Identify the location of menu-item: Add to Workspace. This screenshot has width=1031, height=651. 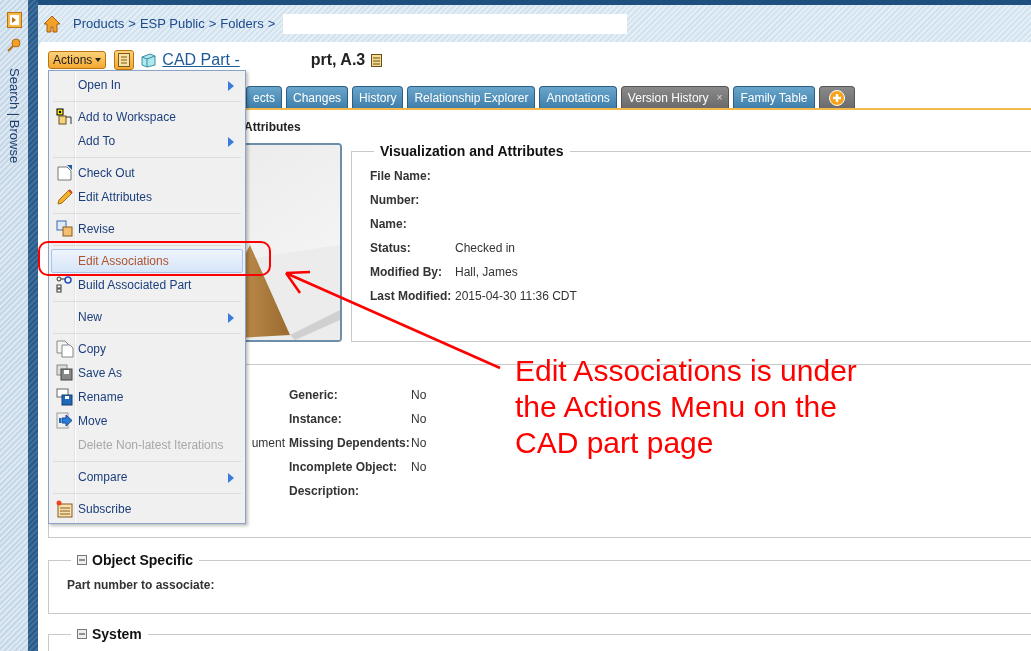
(147, 117).